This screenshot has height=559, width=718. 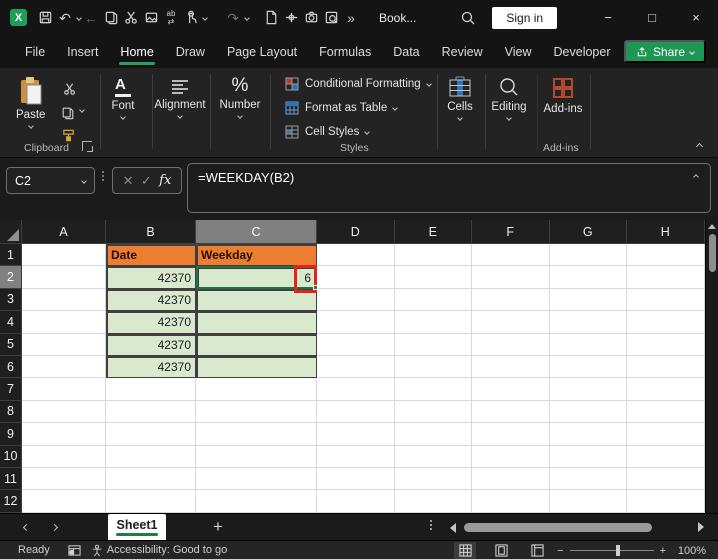 I want to click on touch-mode-icon, so click(x=191, y=18).